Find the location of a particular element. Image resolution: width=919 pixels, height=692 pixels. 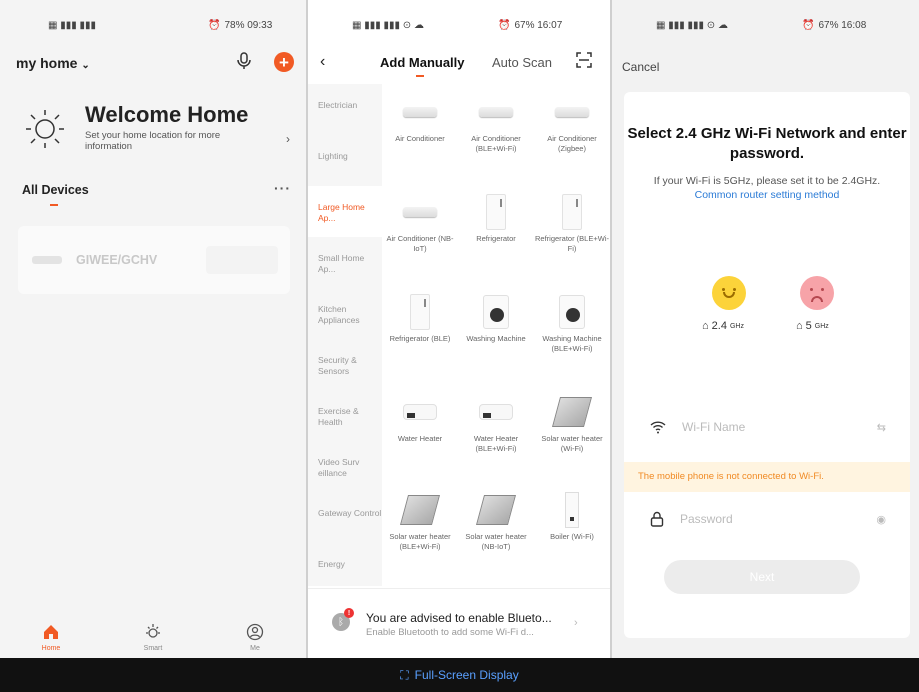

cancel-button: Cancel is located at coordinates (640, 67).